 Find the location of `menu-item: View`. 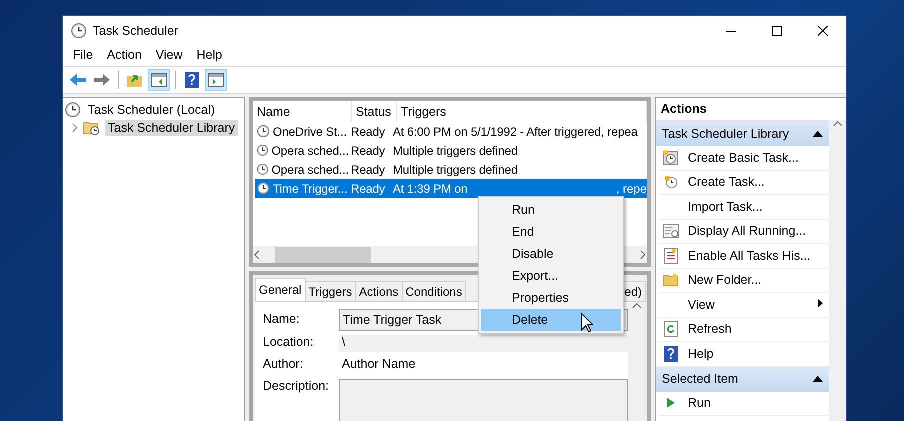

menu-item: View is located at coordinates (169, 56).